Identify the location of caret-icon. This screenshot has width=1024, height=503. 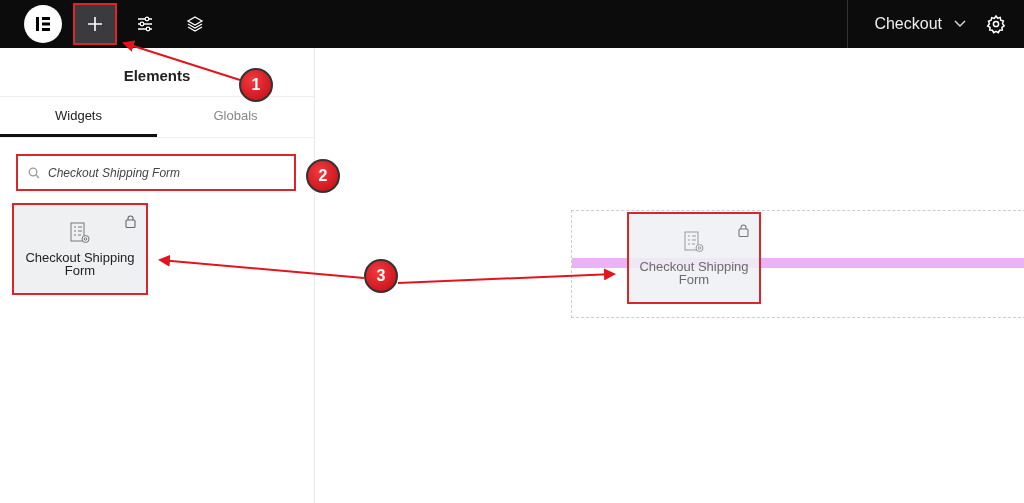
(960, 24).